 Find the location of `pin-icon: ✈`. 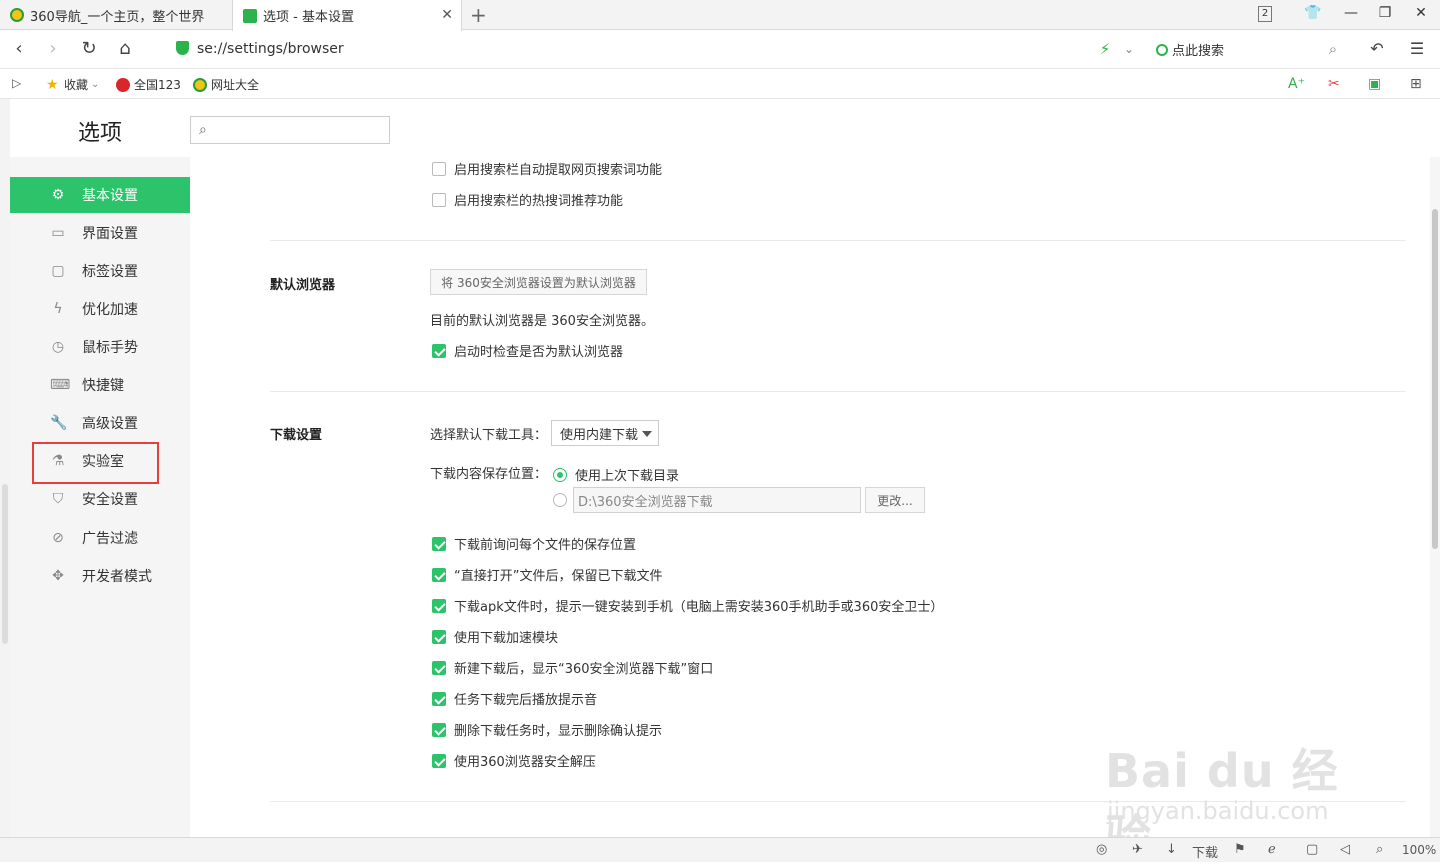

pin-icon: ✈ is located at coordinates (1137, 849).